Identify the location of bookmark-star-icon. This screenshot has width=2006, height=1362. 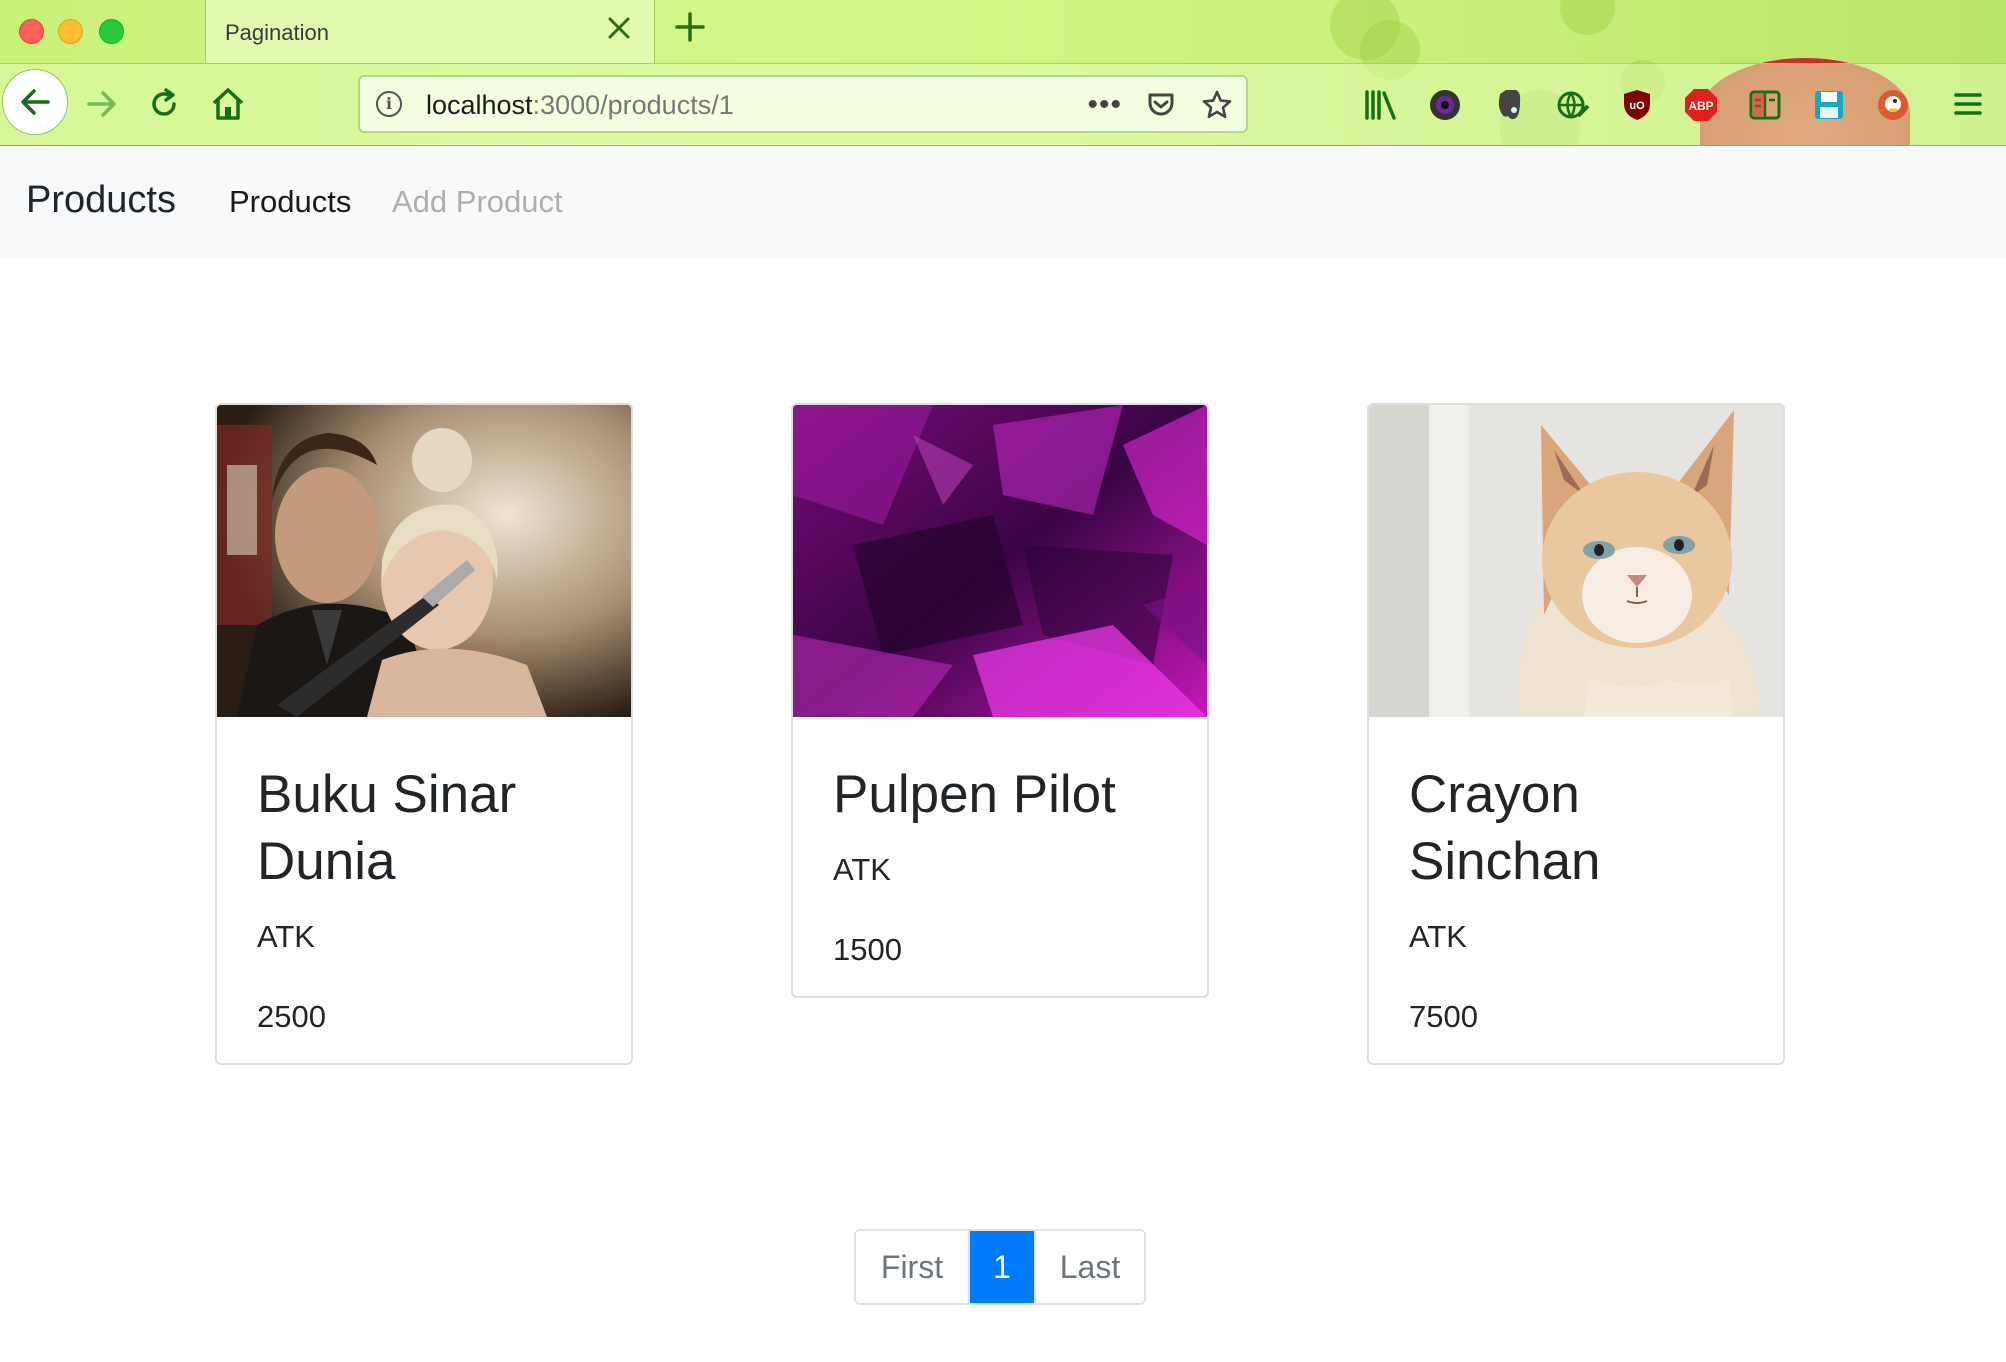
(1217, 105).